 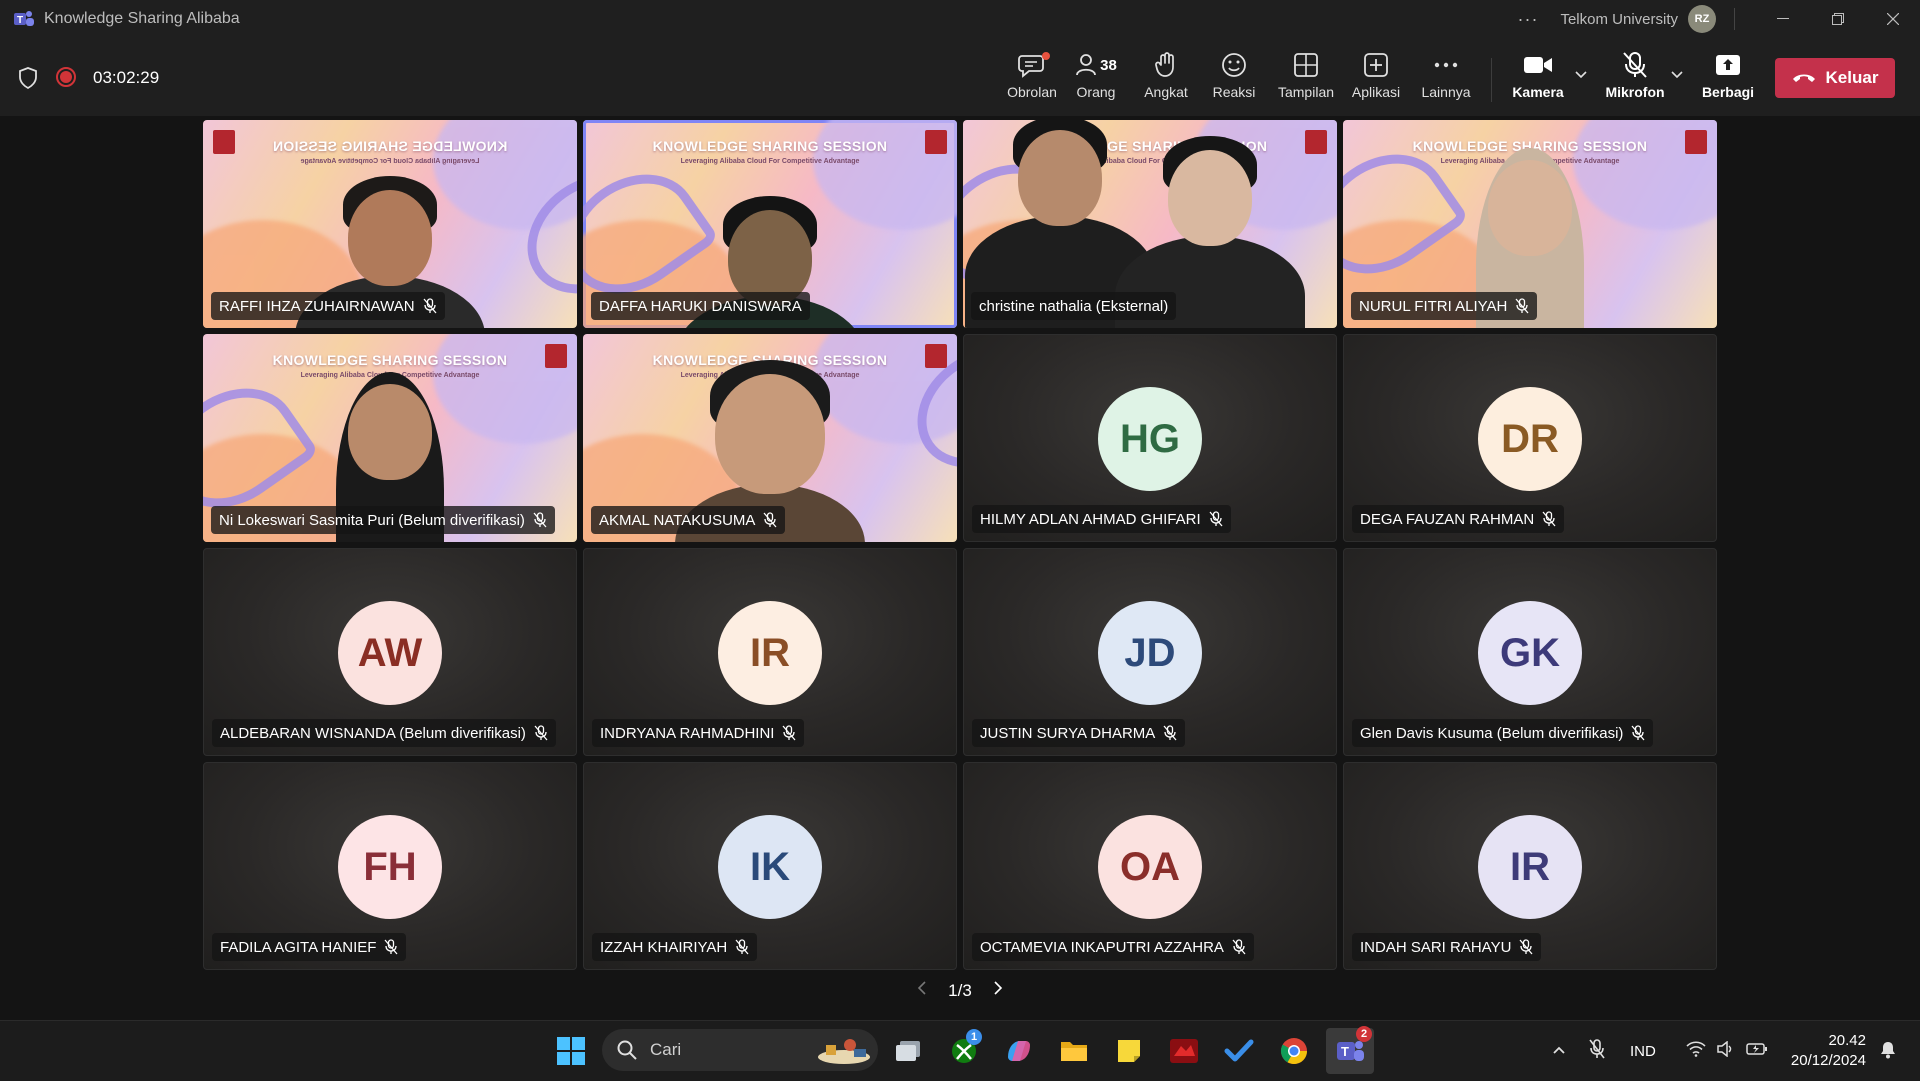 I want to click on system-tray: IND, so click(x=1660, y=1051).